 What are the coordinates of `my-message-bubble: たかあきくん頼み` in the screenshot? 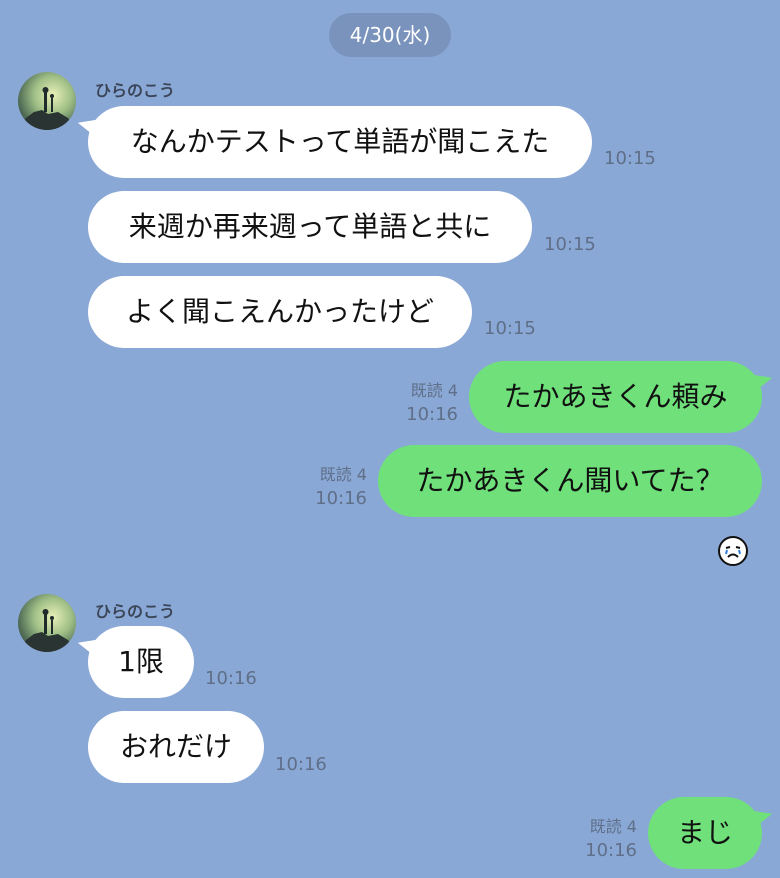 It's located at (615, 397).